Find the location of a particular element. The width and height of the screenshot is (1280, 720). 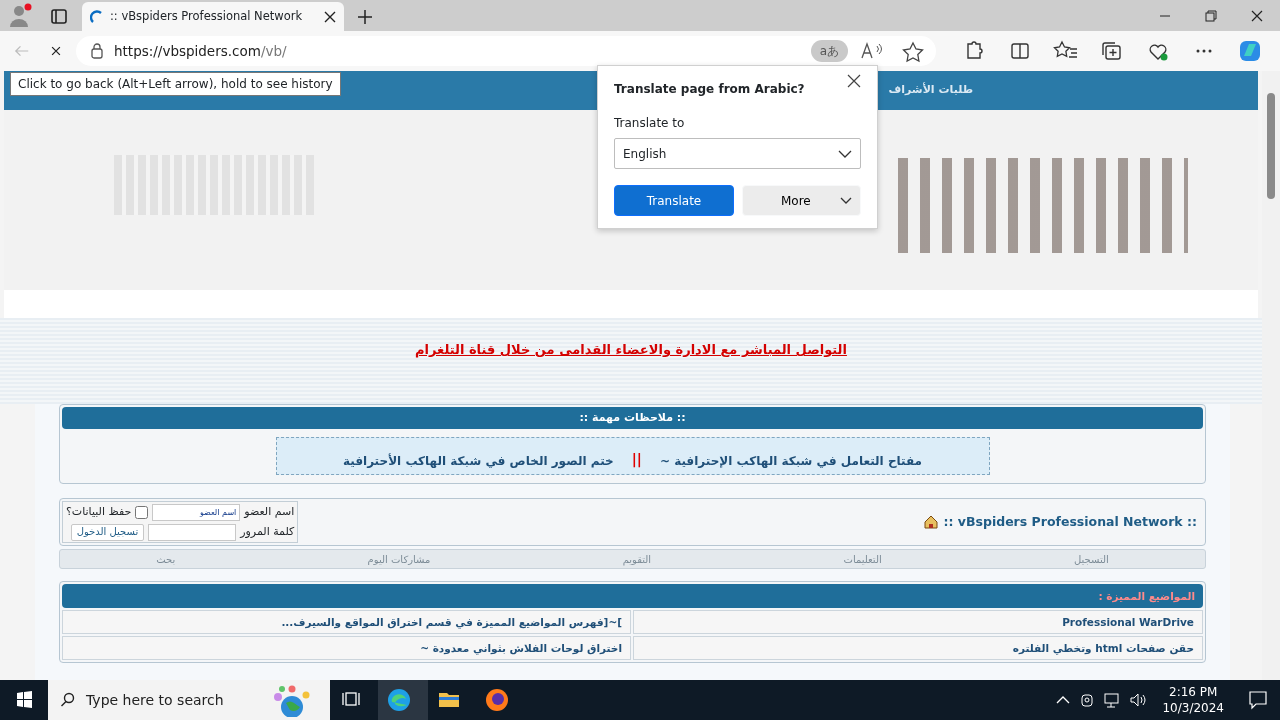

scrollbar is located at coordinates (1271, 375).